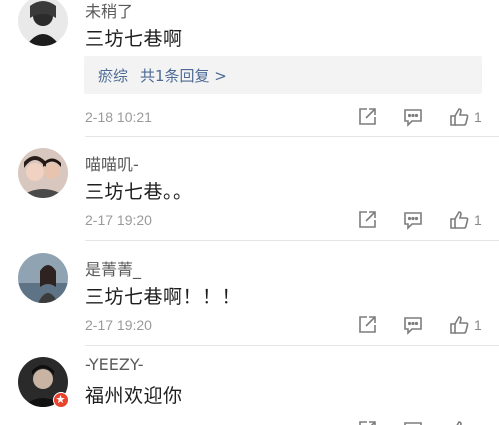 This screenshot has width=499, height=425. Describe the element at coordinates (283, 75) in the screenshot. I see `reply-preview: 瘀综 共1条回复 >` at that location.